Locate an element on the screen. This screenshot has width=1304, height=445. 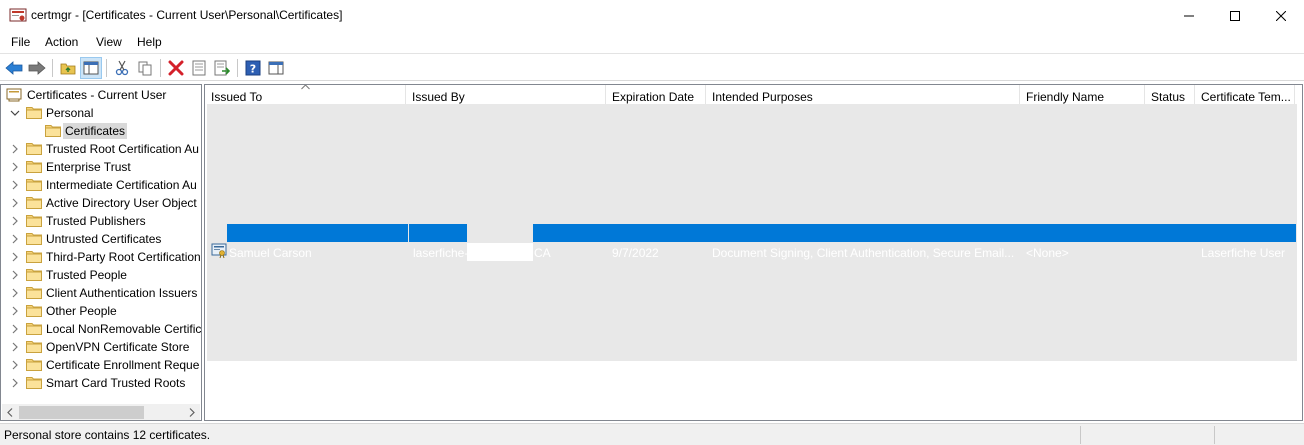
scrollbar-thumb is located at coordinates (81, 412).